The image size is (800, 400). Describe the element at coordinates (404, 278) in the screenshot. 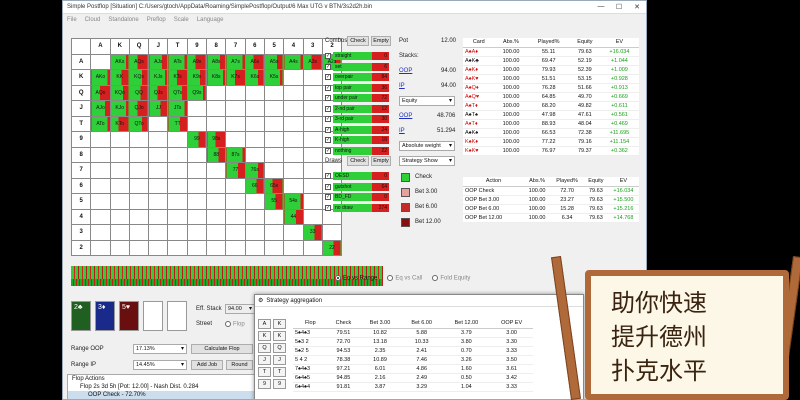

I see `eq-vs-call-radio: Eq vs Call` at that location.